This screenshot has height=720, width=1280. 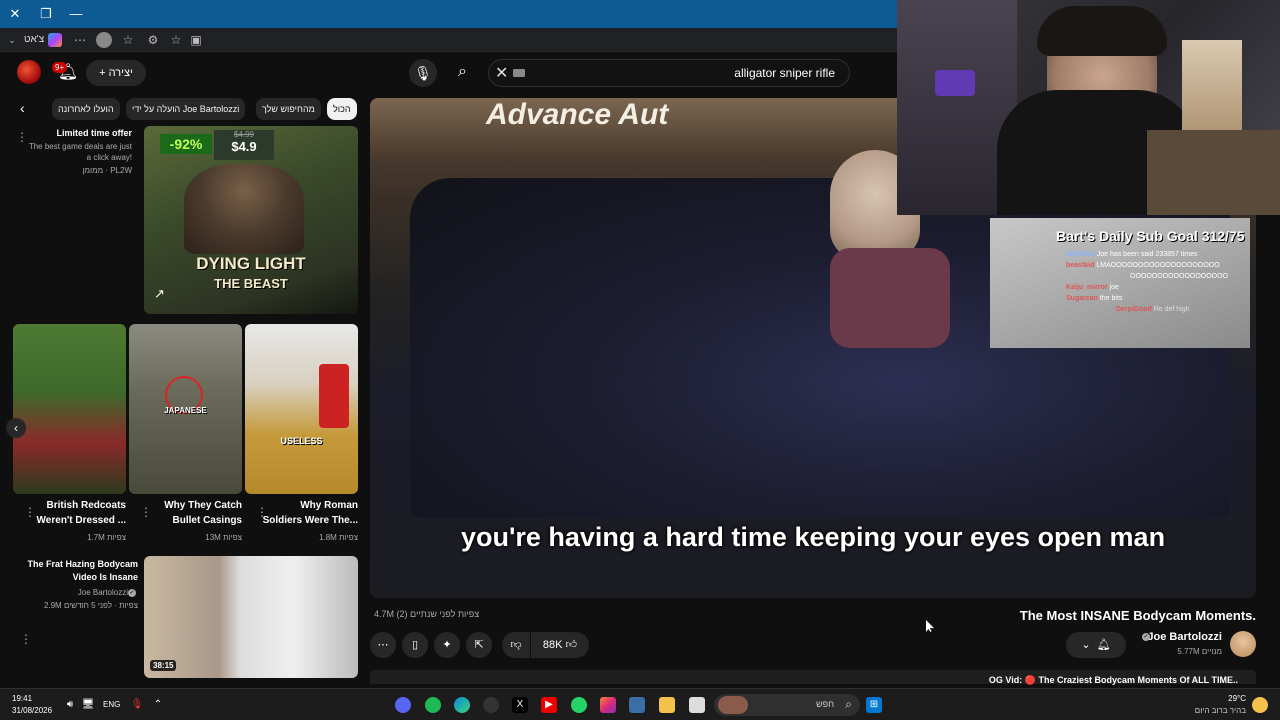 I want to click on whatsapp-icon, so click(x=579, y=705).